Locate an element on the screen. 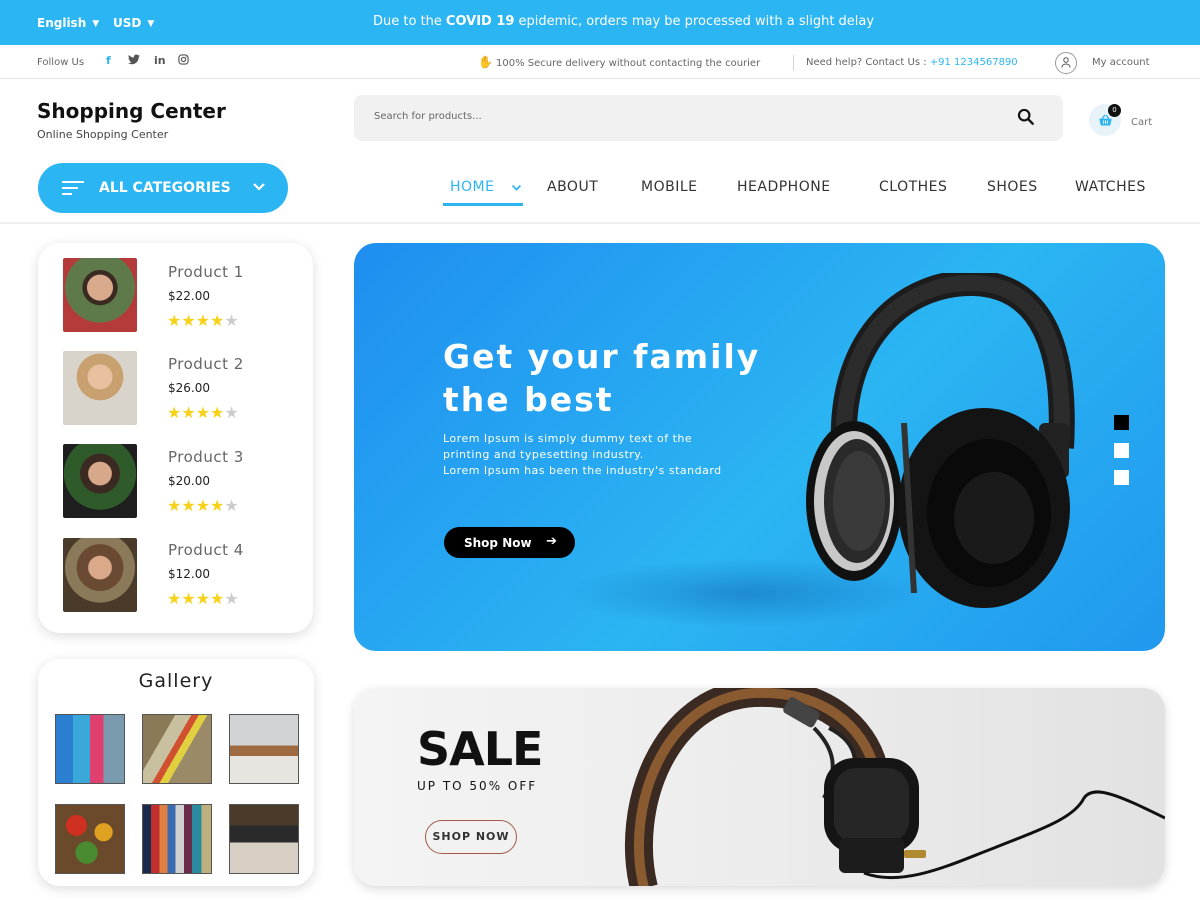  currency-label: USD is located at coordinates (127, 23).